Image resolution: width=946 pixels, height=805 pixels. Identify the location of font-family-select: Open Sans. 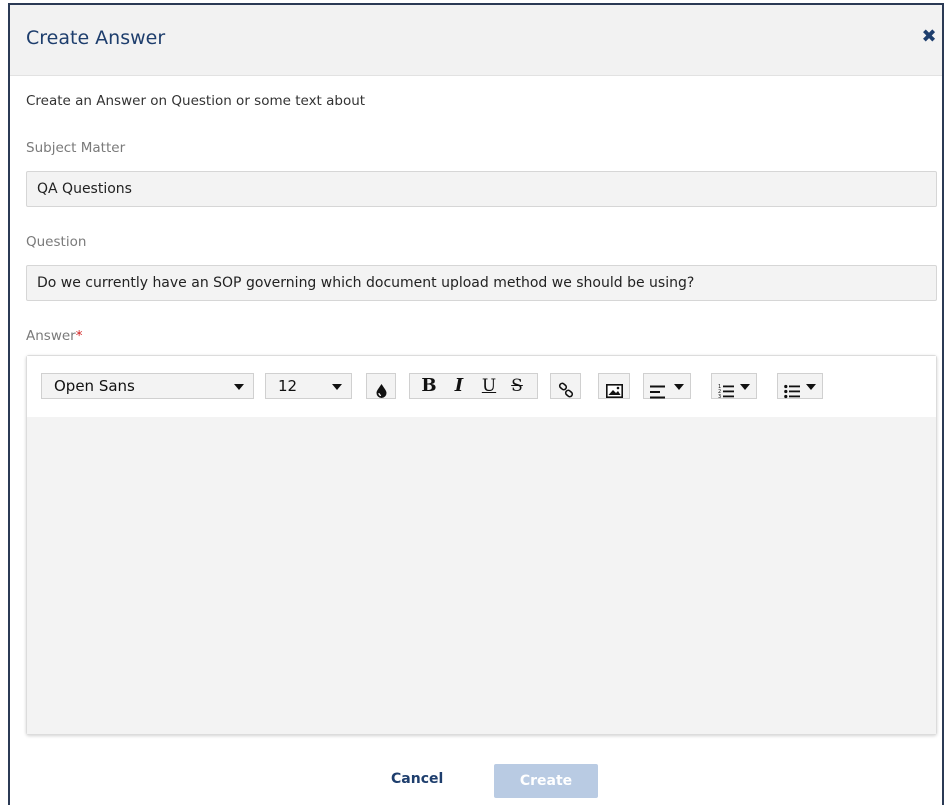
(147, 386).